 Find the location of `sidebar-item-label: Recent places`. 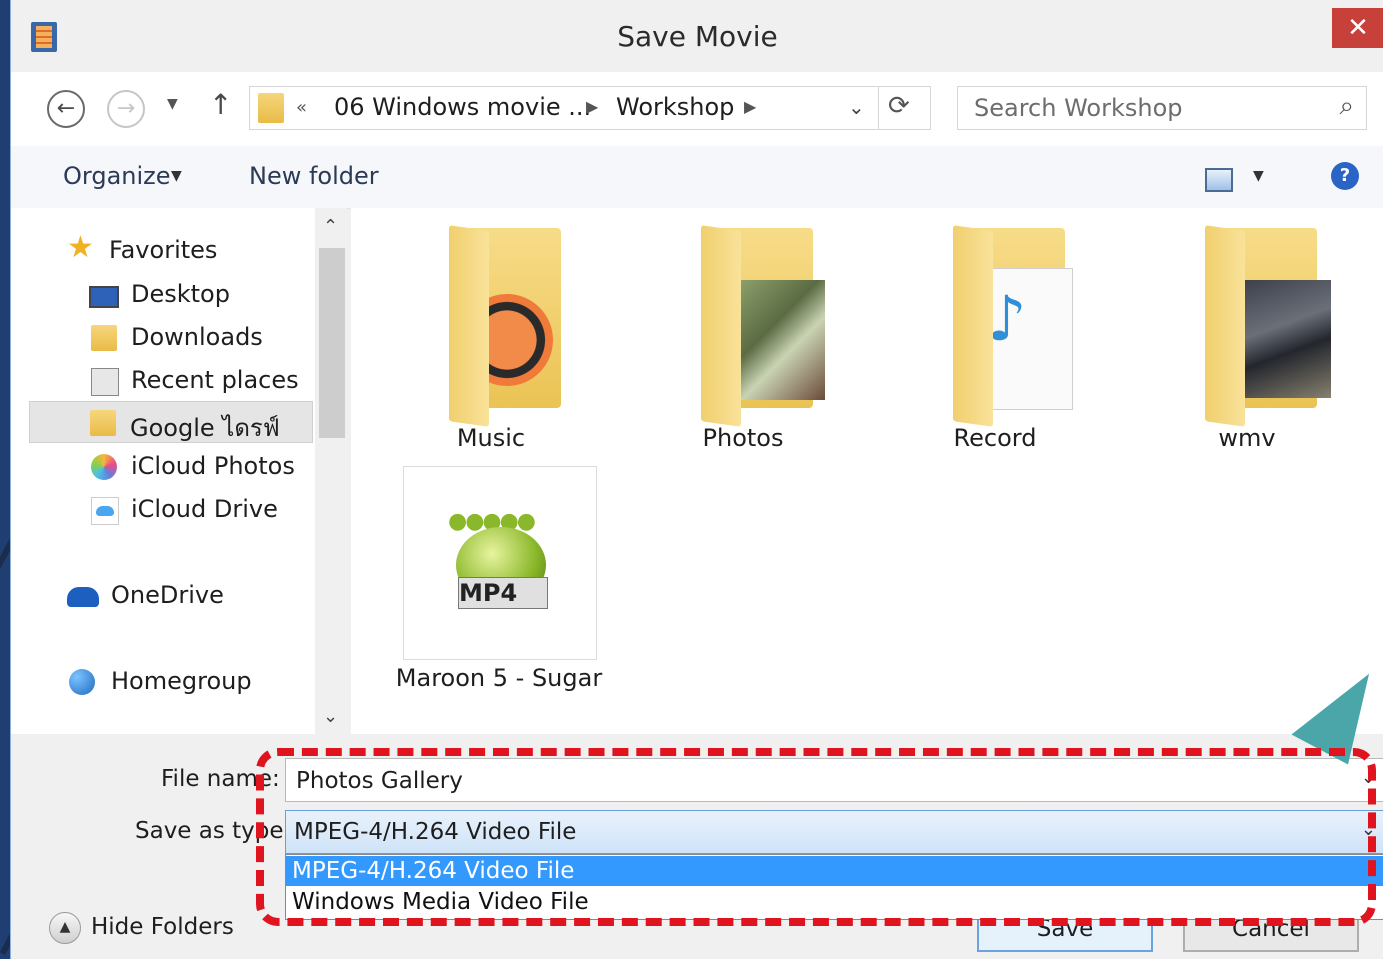

sidebar-item-label: Recent places is located at coordinates (215, 380).